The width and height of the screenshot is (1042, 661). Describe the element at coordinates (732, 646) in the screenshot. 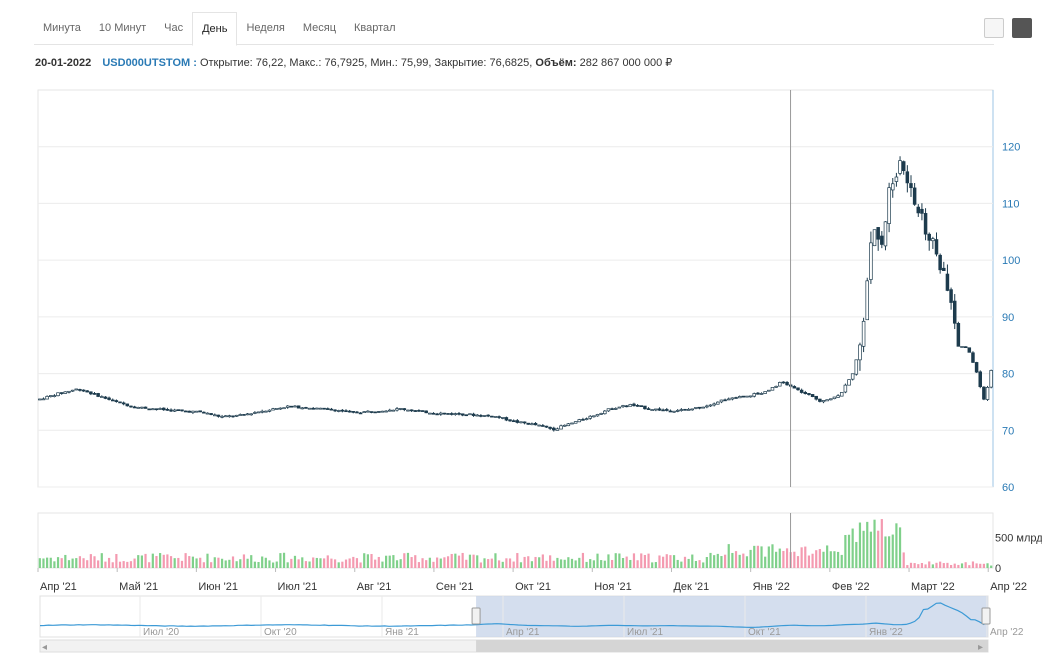

I see `navigator-scrollbar-thumb` at that location.